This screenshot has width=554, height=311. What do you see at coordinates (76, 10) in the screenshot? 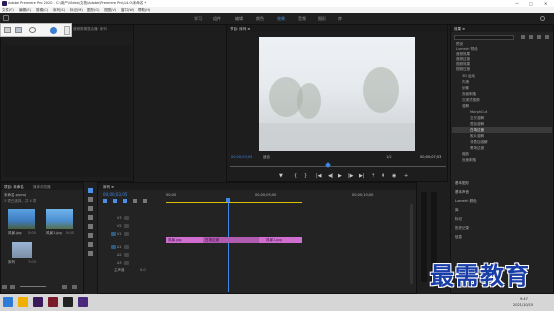
I see `menu-marker: 标记(M)` at bounding box center [76, 10].